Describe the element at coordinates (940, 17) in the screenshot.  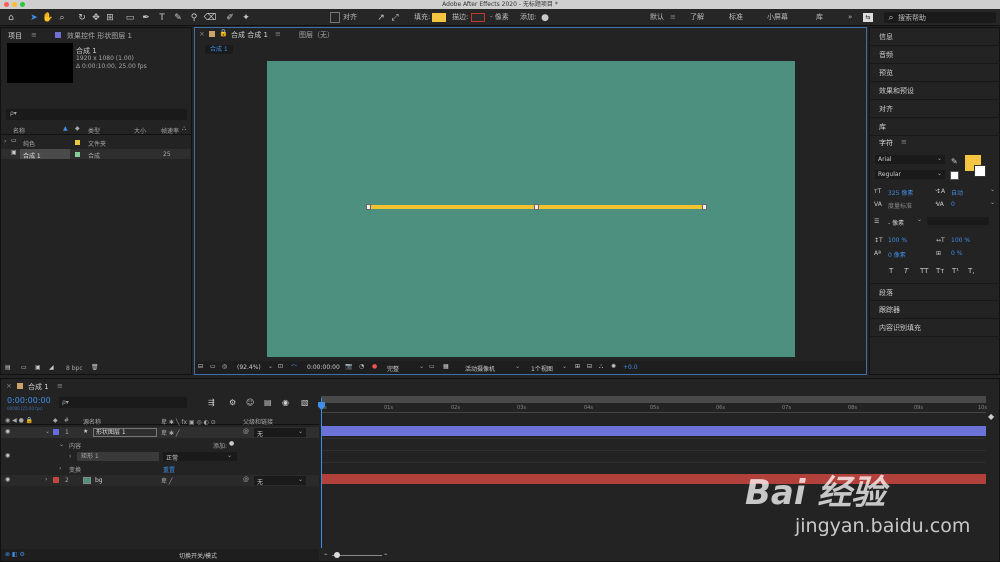
I see `help-search-box: ⌕ 搜索帮助` at that location.